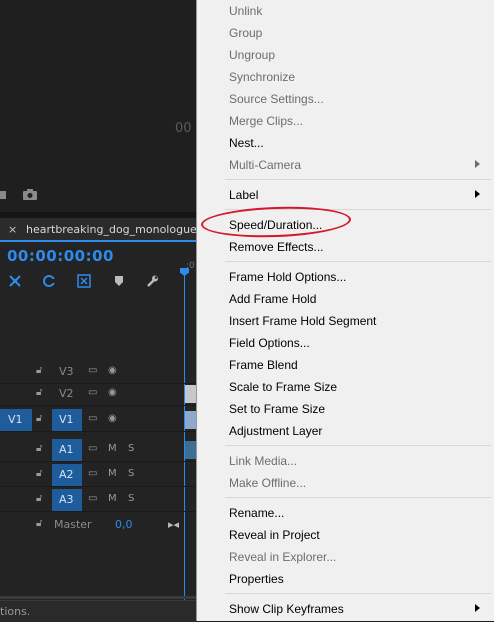 Image resolution: width=494 pixels, height=622 pixels. Describe the element at coordinates (345, 11) in the screenshot. I see `menu-item-unlink: Unlink` at that location.